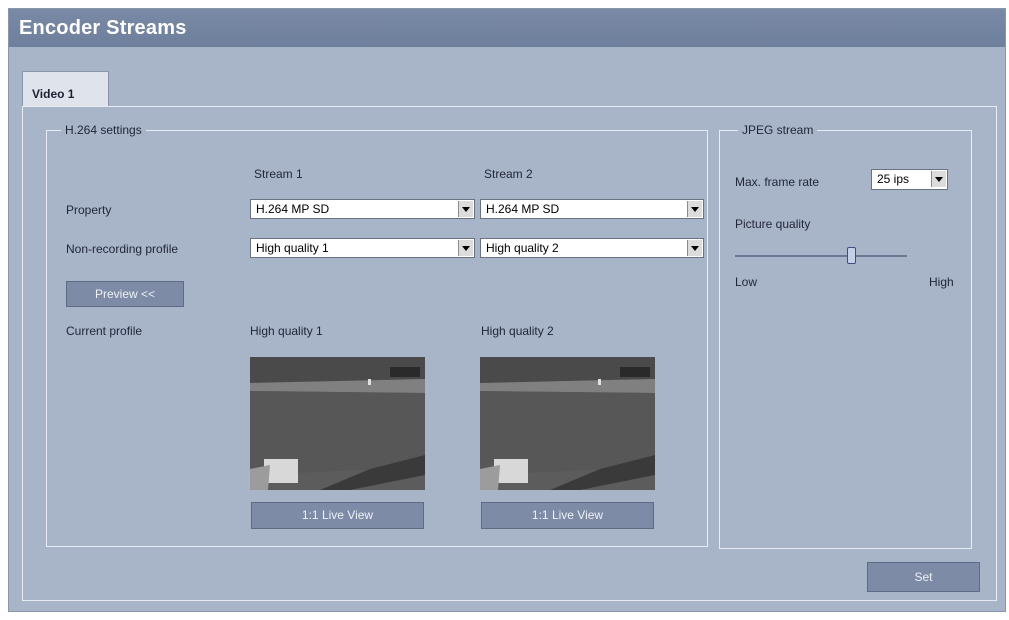 This screenshot has width=1009, height=620. What do you see at coordinates (125, 294) in the screenshot?
I see `preview-button: Preview <<` at bounding box center [125, 294].